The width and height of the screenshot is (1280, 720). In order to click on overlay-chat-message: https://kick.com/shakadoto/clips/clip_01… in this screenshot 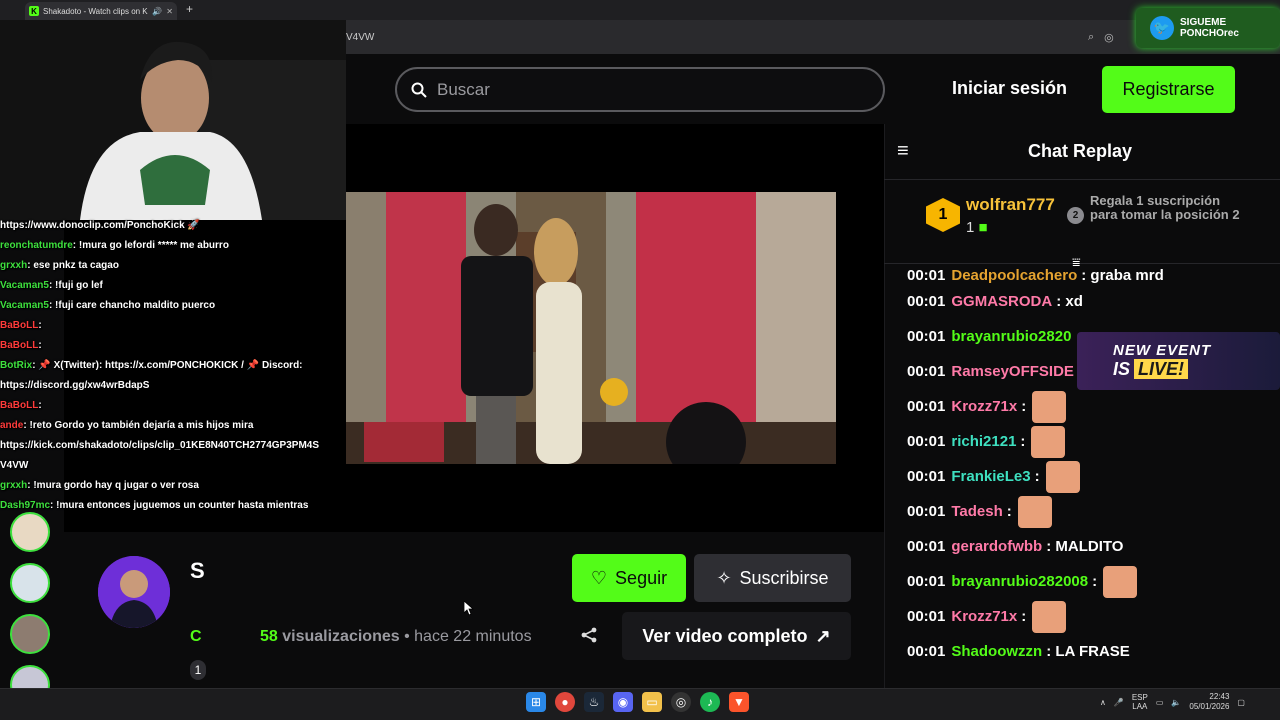, I will do `click(160, 445)`.